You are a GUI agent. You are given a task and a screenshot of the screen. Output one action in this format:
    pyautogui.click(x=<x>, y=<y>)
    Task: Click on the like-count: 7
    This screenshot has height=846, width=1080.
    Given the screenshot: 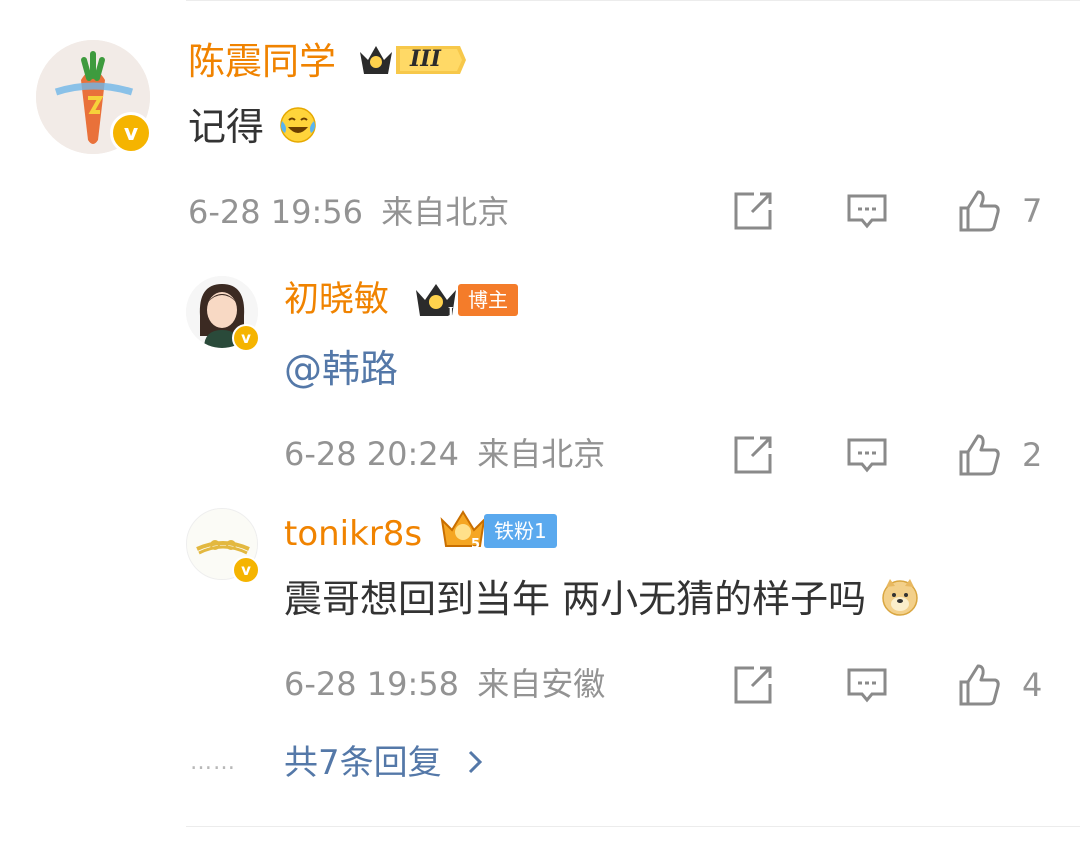 What is the action you would take?
    pyautogui.click(x=1032, y=211)
    